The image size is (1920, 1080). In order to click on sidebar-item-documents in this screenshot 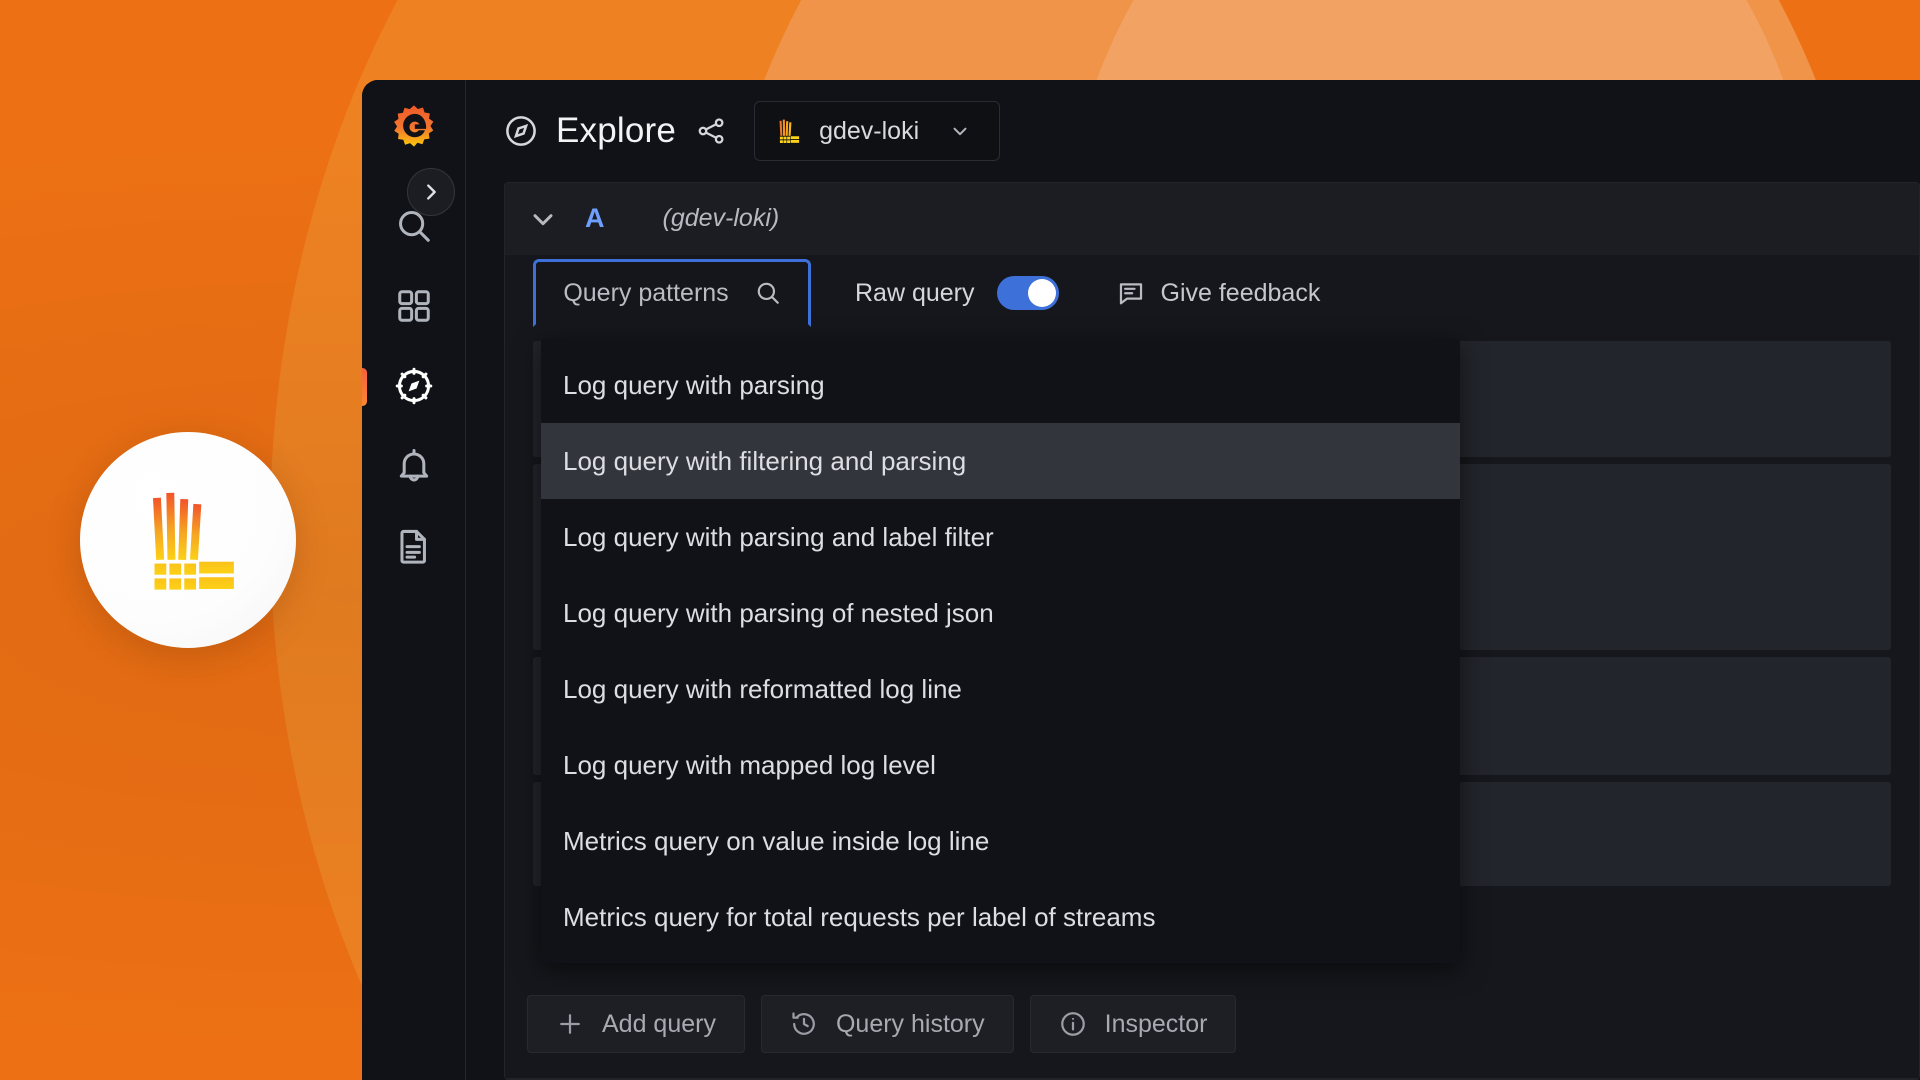, I will do `click(414, 546)`.